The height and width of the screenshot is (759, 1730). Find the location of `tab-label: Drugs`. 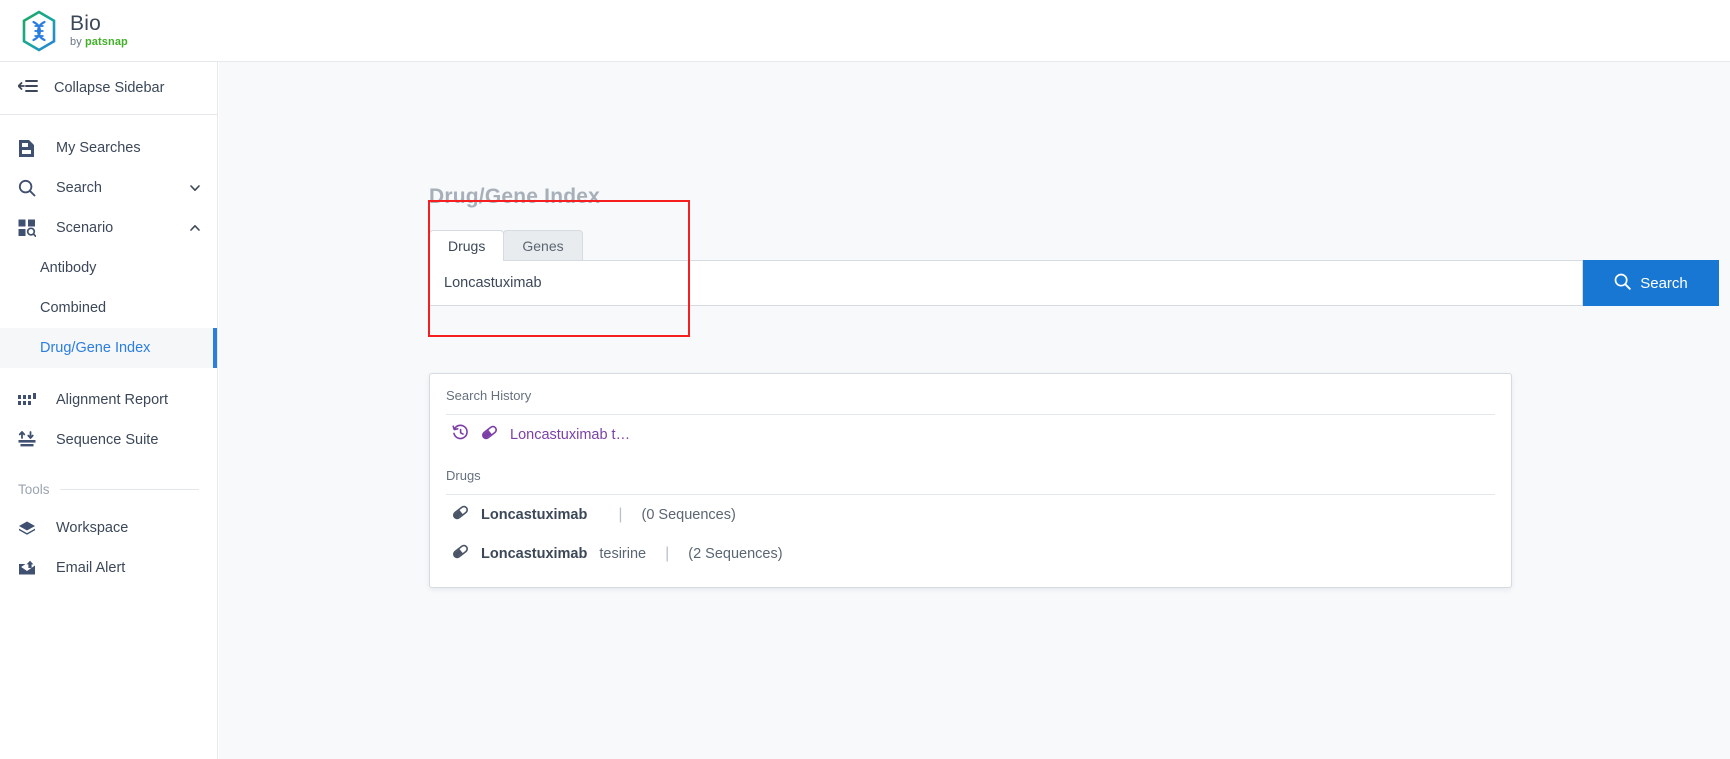

tab-label: Drugs is located at coordinates (467, 245).